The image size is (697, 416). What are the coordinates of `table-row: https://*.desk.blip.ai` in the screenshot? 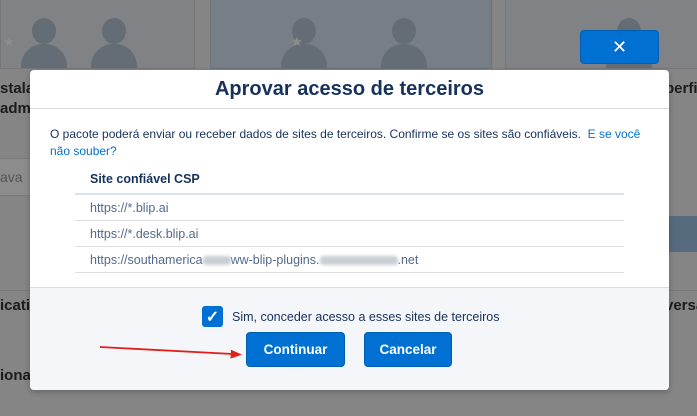 It's located at (349, 233).